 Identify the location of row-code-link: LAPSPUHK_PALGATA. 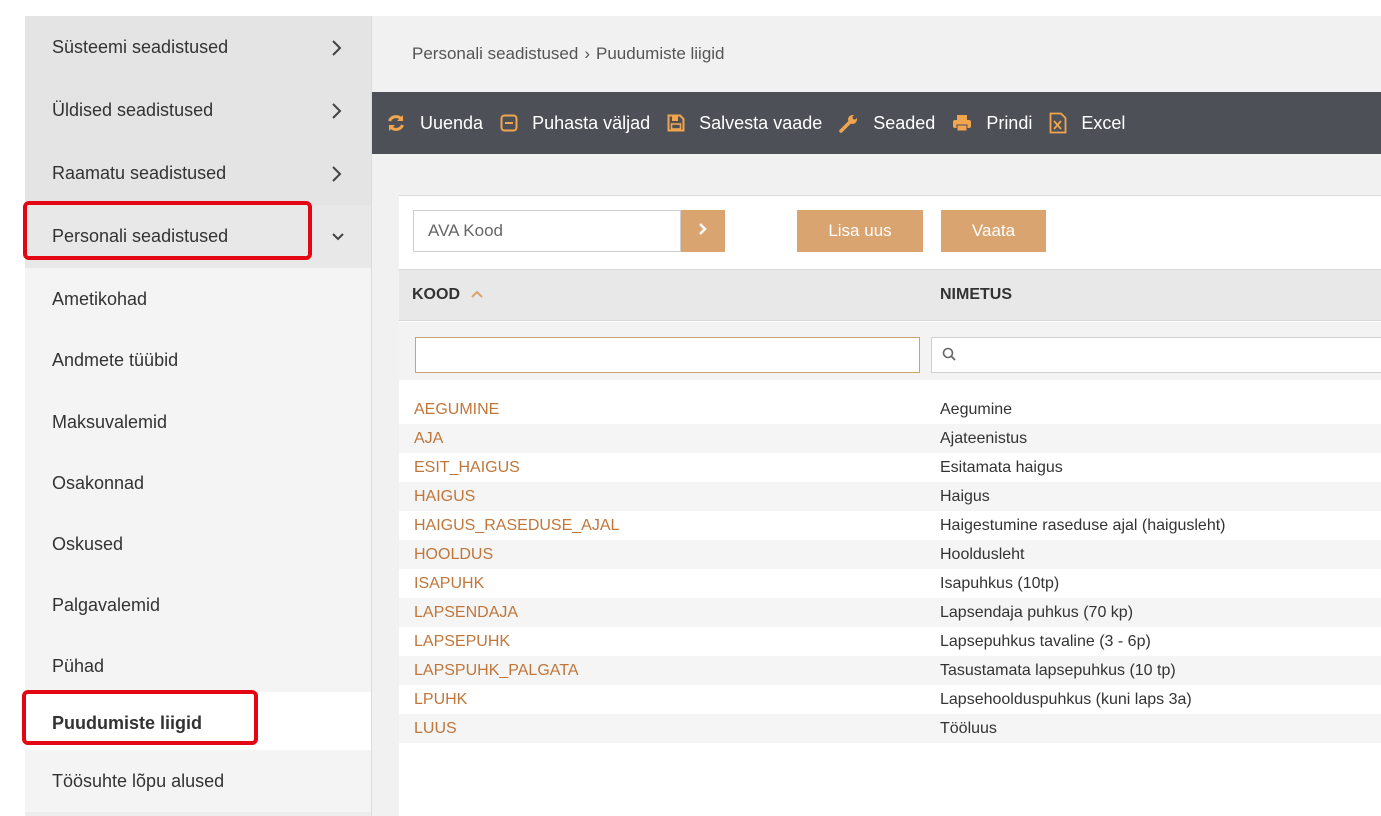
(496, 671).